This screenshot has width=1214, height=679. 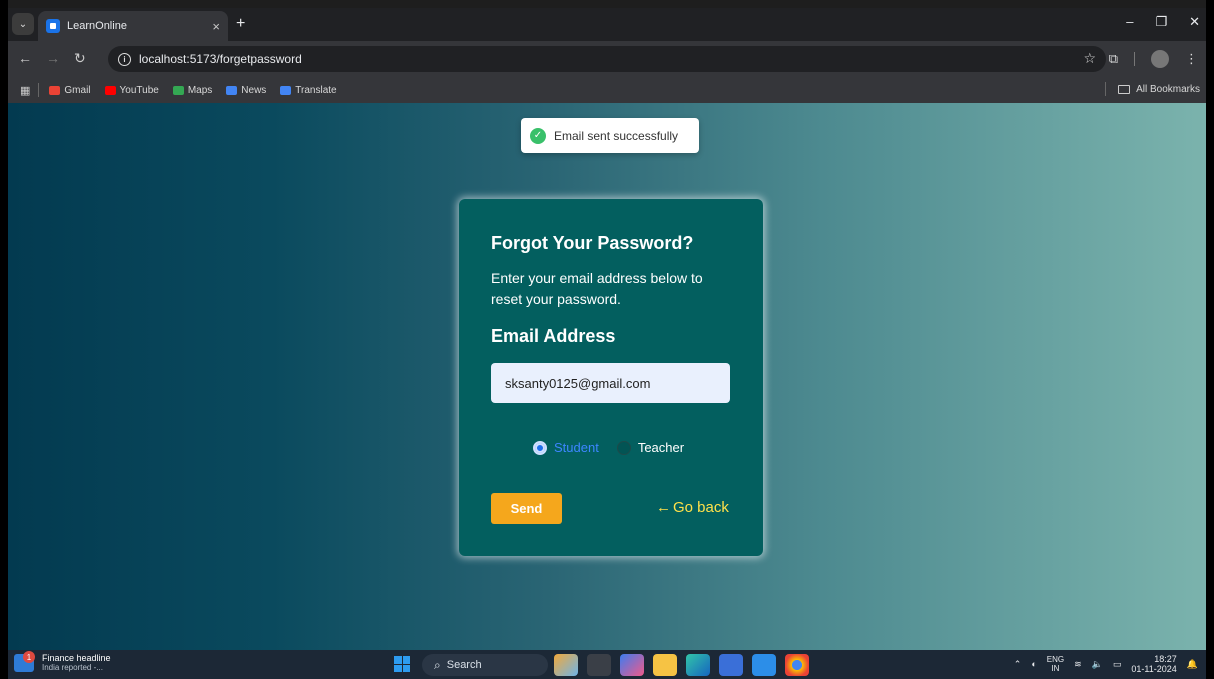 What do you see at coordinates (731, 665) in the screenshot?
I see `microsoft-store-icon` at bounding box center [731, 665].